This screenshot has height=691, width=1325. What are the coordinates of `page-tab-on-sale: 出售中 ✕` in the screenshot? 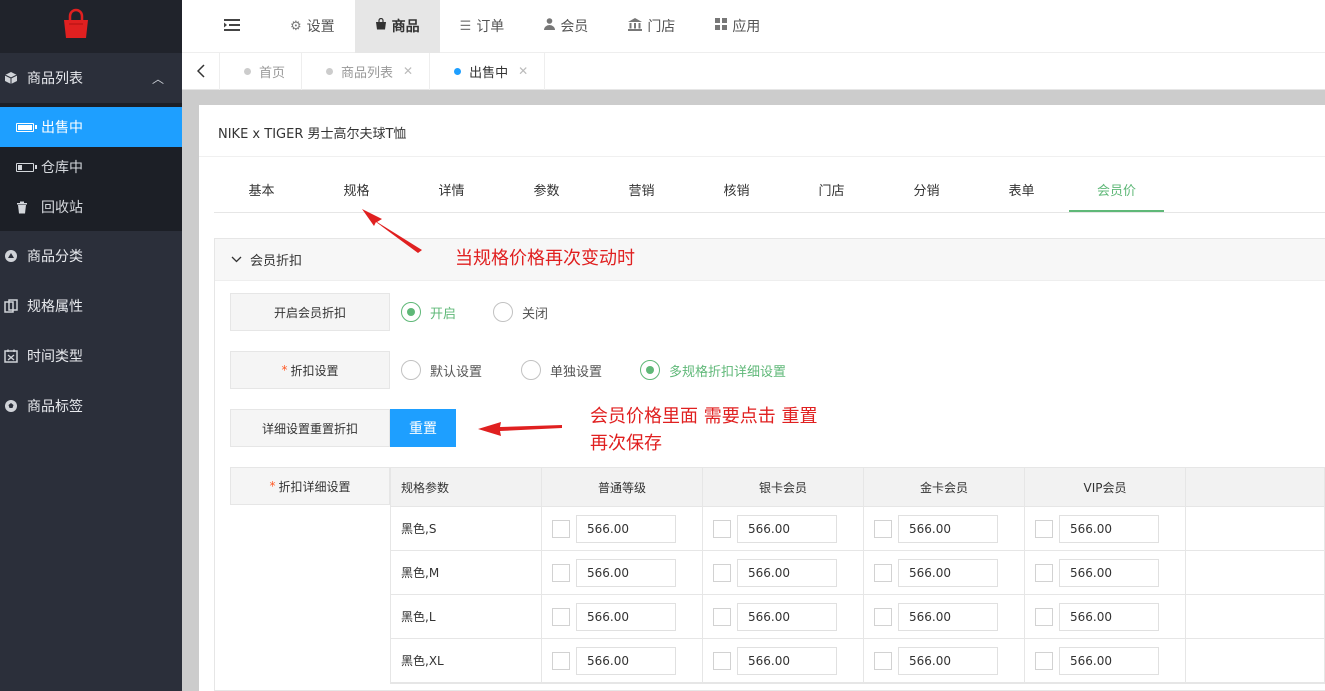 It's located at (488, 71).